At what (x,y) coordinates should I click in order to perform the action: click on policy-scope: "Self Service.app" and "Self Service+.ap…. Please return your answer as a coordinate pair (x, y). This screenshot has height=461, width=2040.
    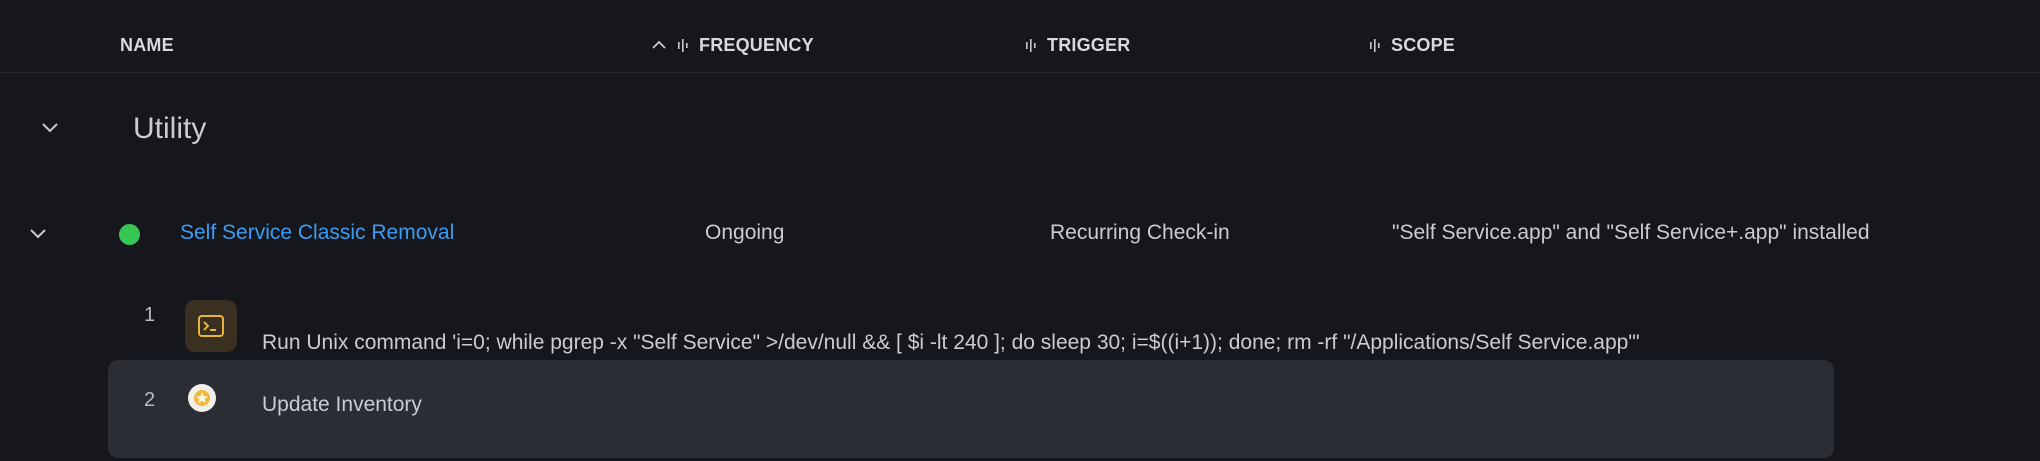
    Looking at the image, I should click on (1631, 232).